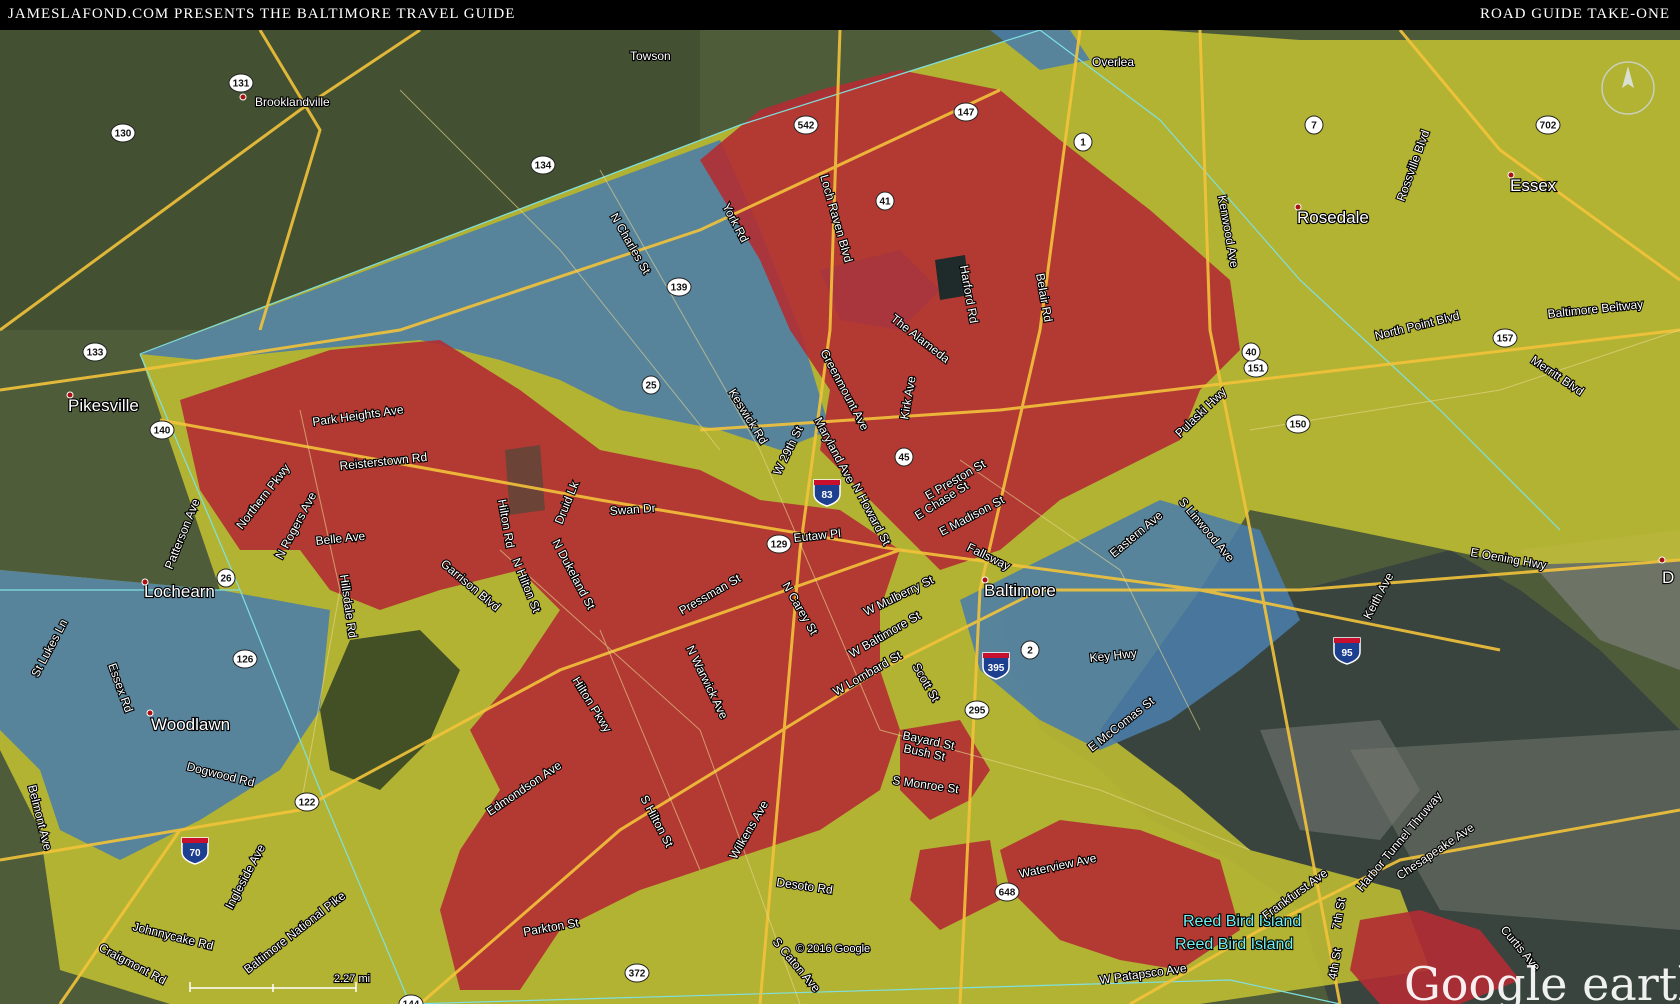 The height and width of the screenshot is (1004, 1680). I want to click on route-shield-label: 26, so click(226, 579).